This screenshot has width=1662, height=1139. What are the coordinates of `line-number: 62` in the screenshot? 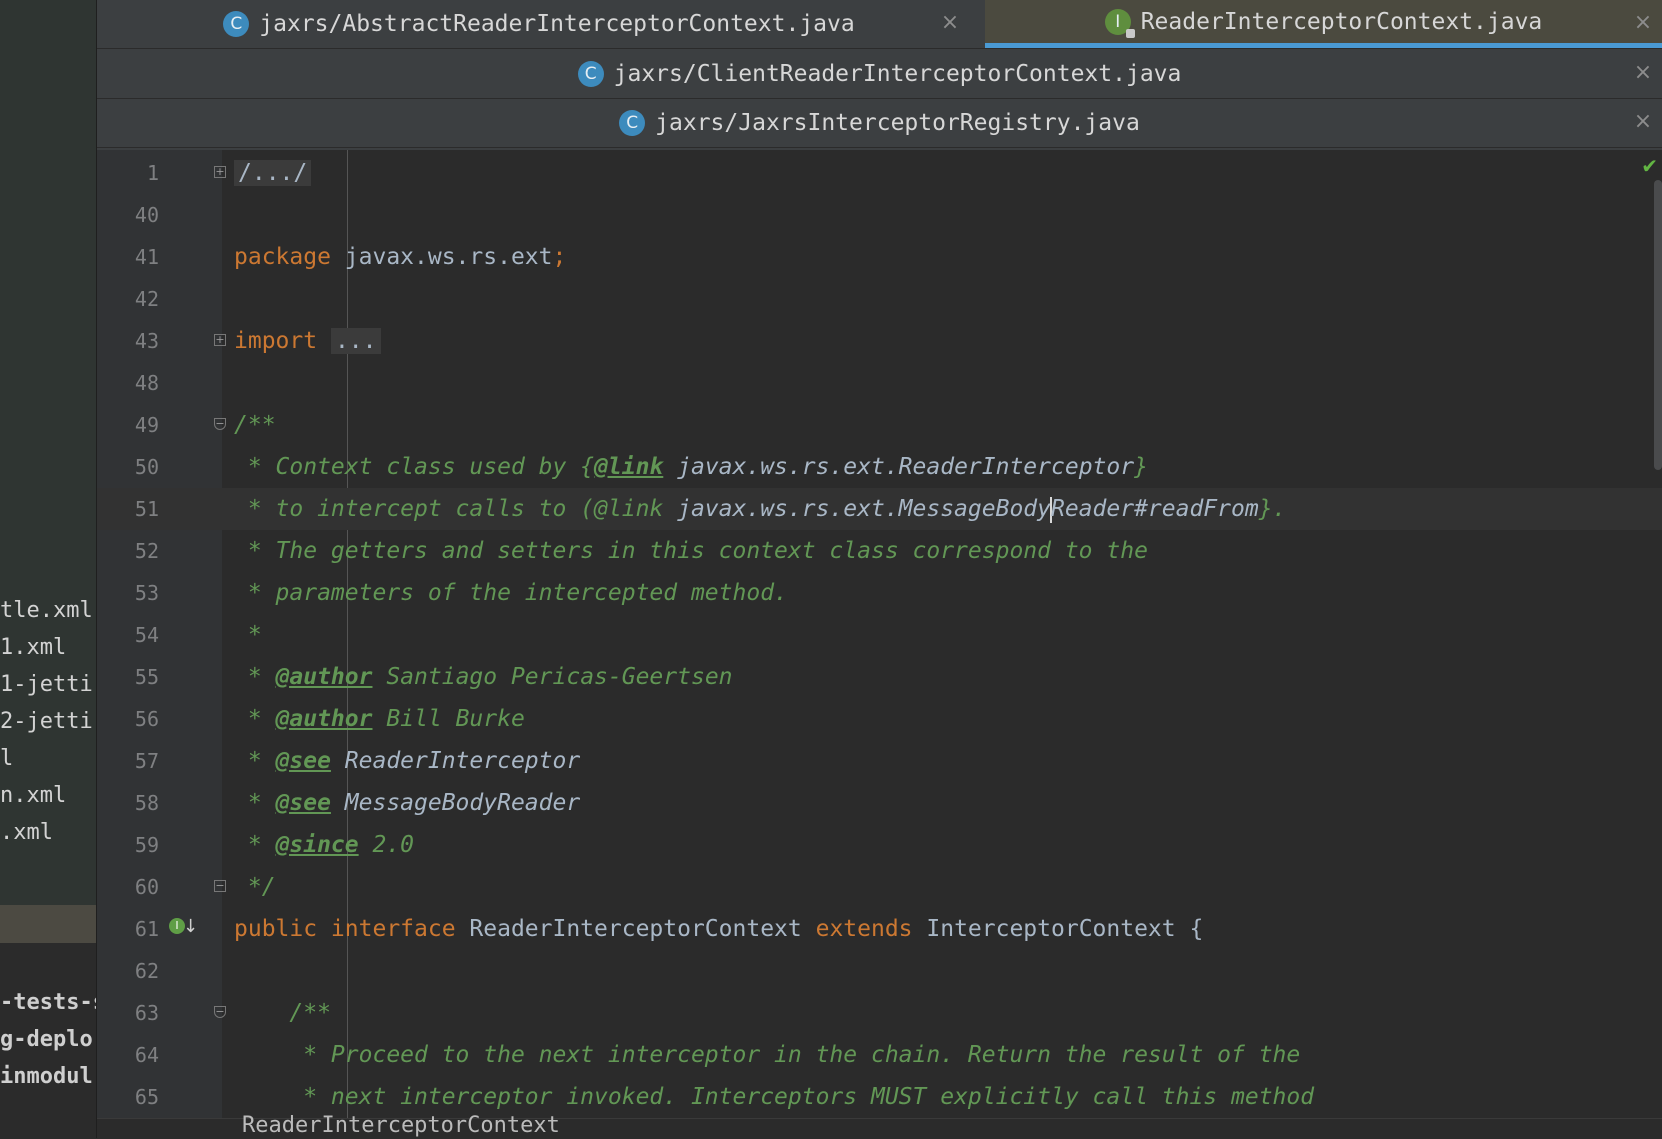 It's located at (146, 971).